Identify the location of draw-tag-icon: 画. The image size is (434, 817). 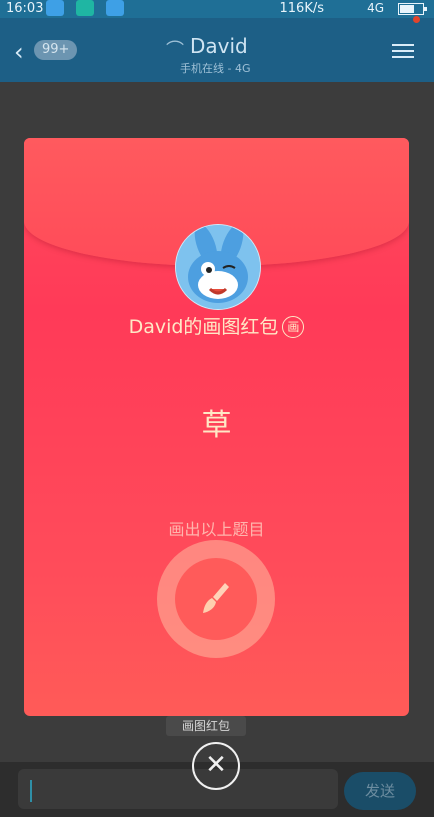
(293, 327).